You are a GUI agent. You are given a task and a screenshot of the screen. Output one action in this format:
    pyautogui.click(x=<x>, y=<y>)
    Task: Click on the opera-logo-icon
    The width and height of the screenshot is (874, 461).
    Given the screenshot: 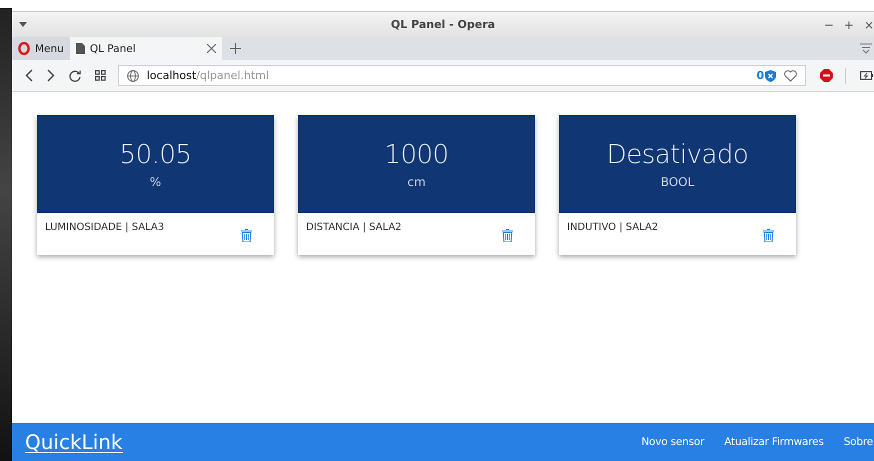 What is the action you would take?
    pyautogui.click(x=24, y=48)
    